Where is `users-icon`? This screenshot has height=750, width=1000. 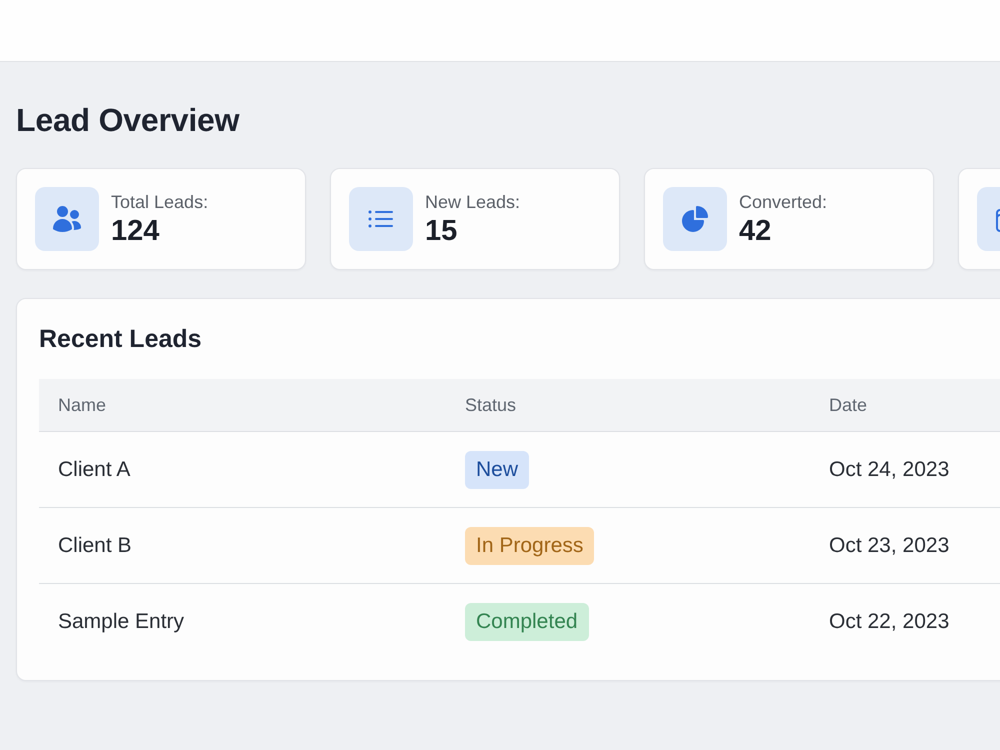 users-icon is located at coordinates (67, 219).